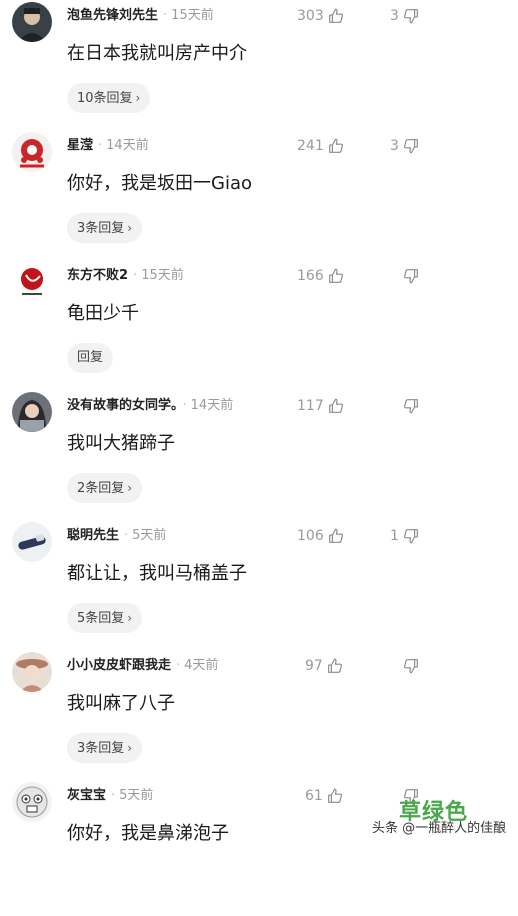 Image resolution: width=518 pixels, height=916 pixels. Describe the element at coordinates (121, 703) in the screenshot. I see `comment-text: 我叫麻了八子` at that location.